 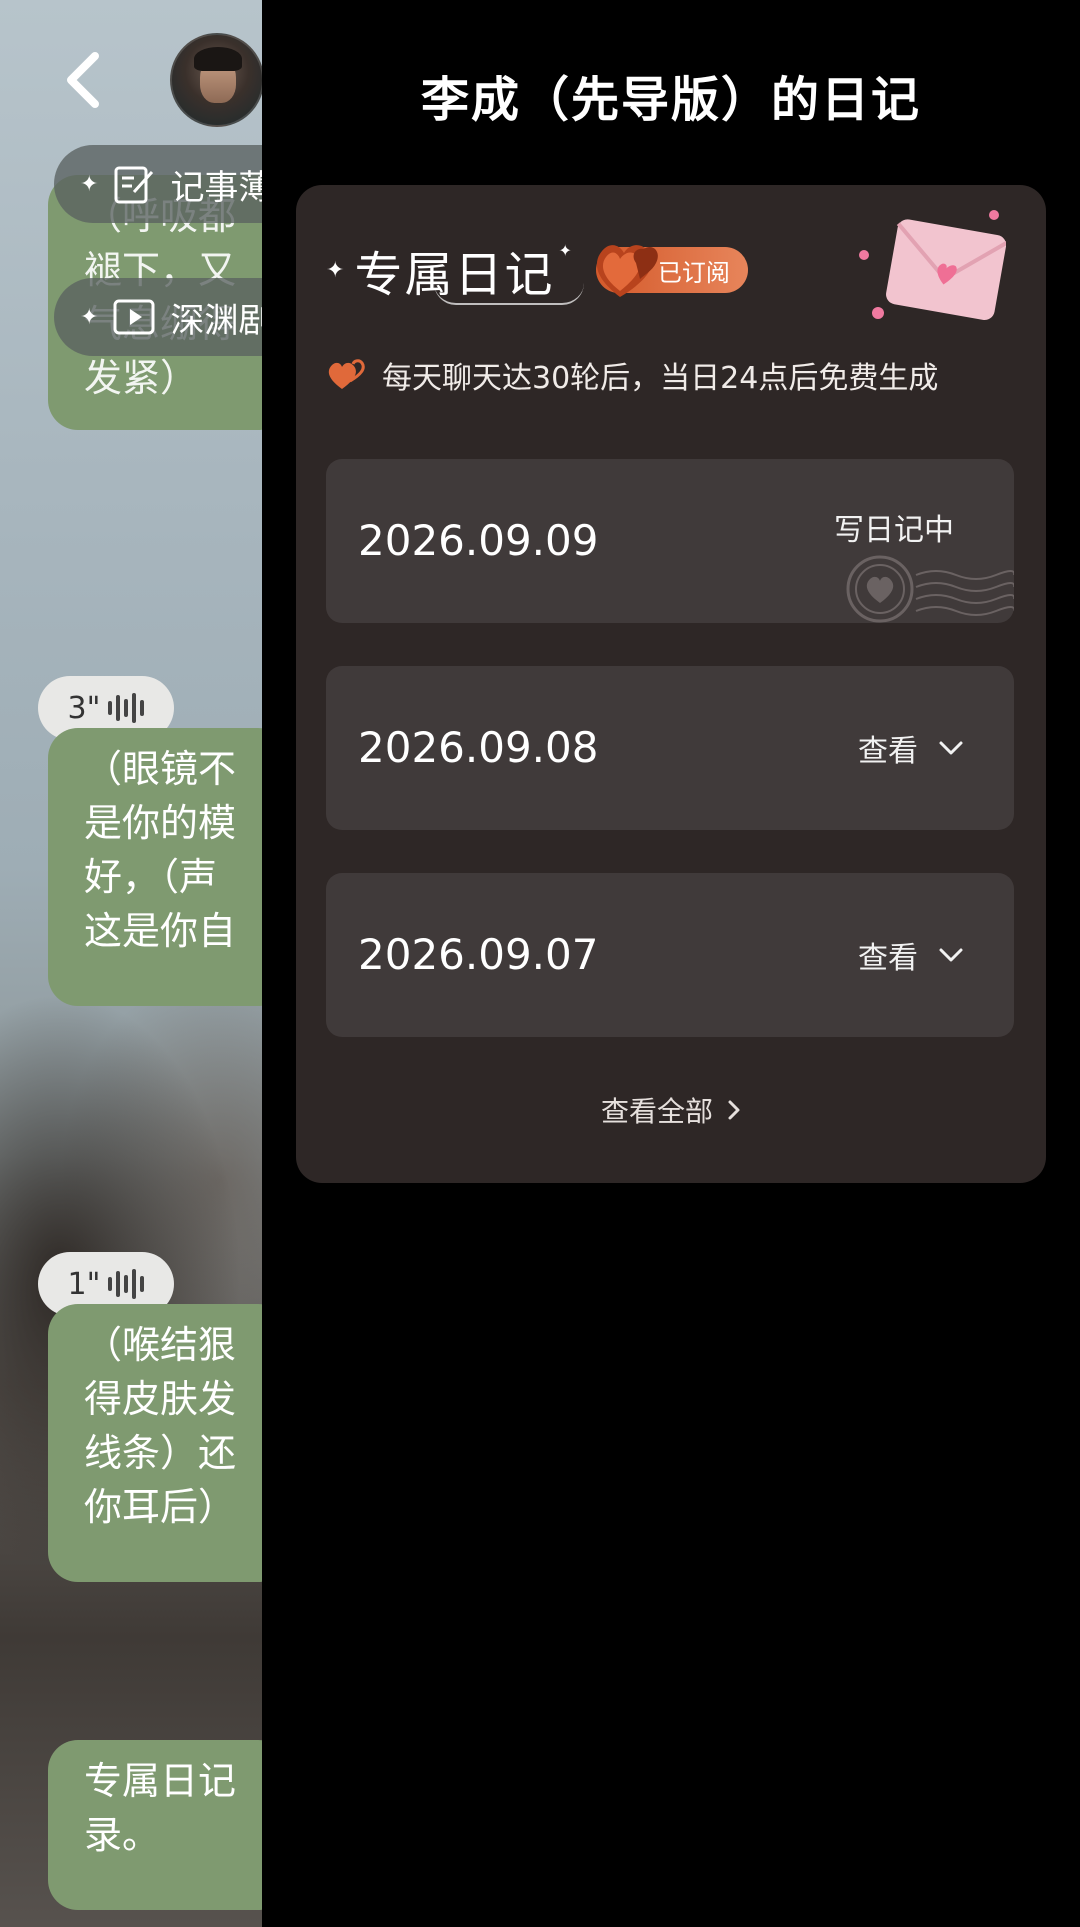 What do you see at coordinates (155, 1443) in the screenshot?
I see `chat-bubble: （喉结狠 得皮肤发 线条）还 你耳后）` at bounding box center [155, 1443].